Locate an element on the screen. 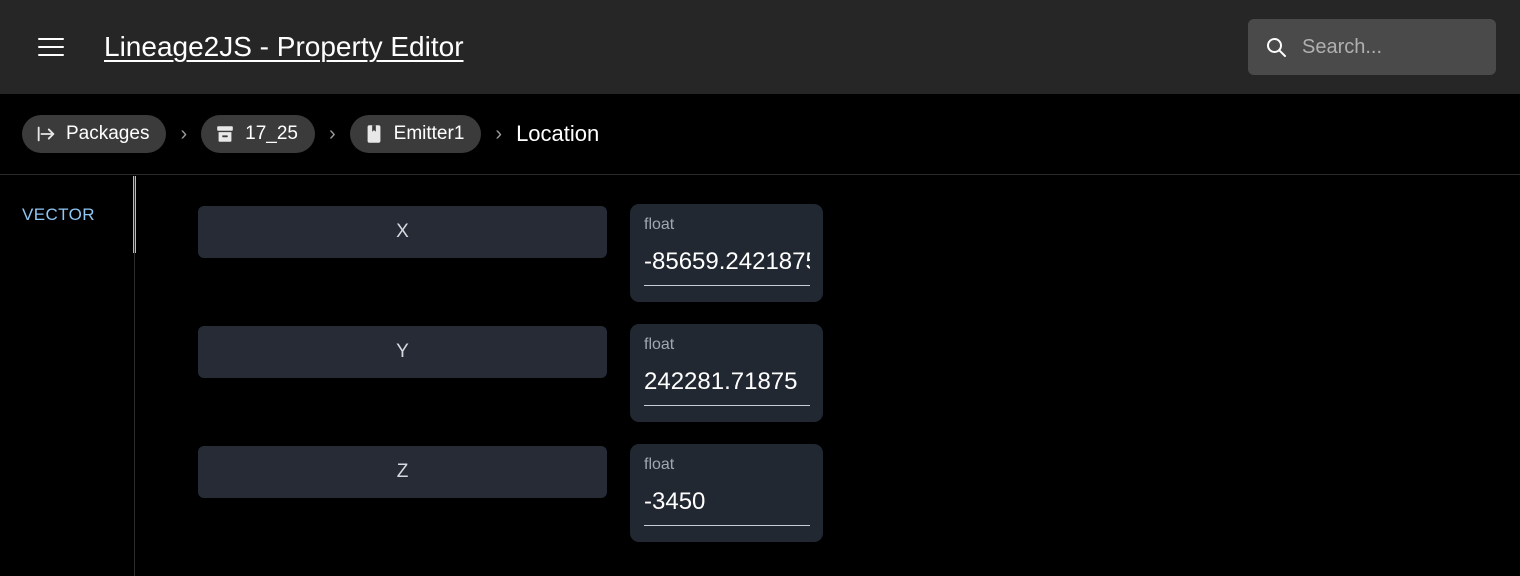 This screenshot has width=1520, height=576. value-card-z: float is located at coordinates (726, 493).